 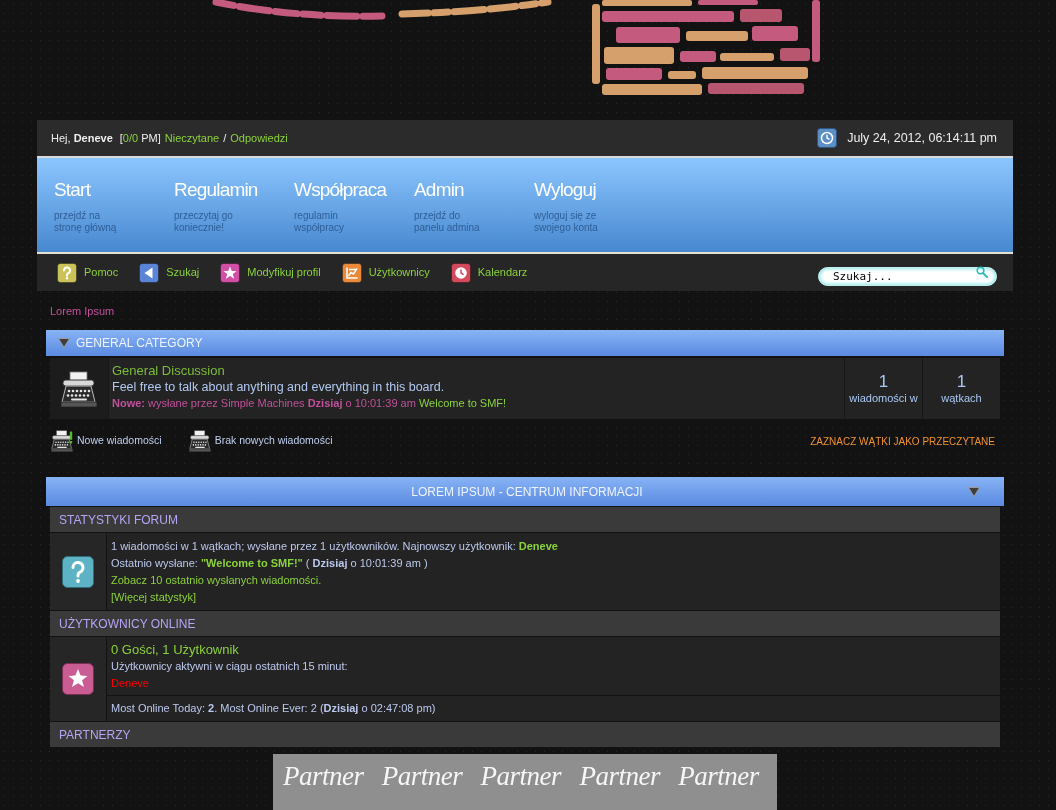 I want to click on legend-label: Nowe wiadomości, so click(x=119, y=441).